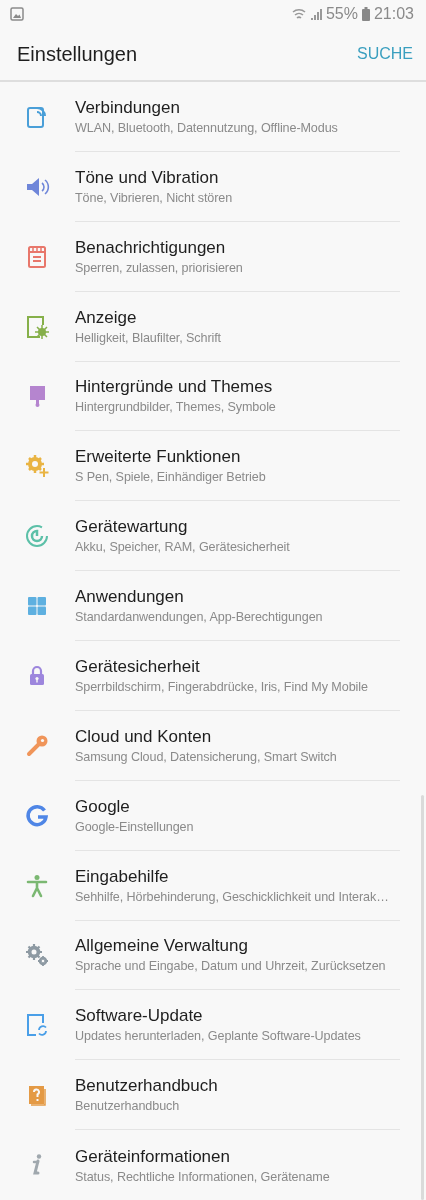 Image resolution: width=426 pixels, height=1200 pixels. What do you see at coordinates (176, 407) in the screenshot?
I see `settings-item-subtitle: Hintergrundbilder, Themes, Symbole` at bounding box center [176, 407].